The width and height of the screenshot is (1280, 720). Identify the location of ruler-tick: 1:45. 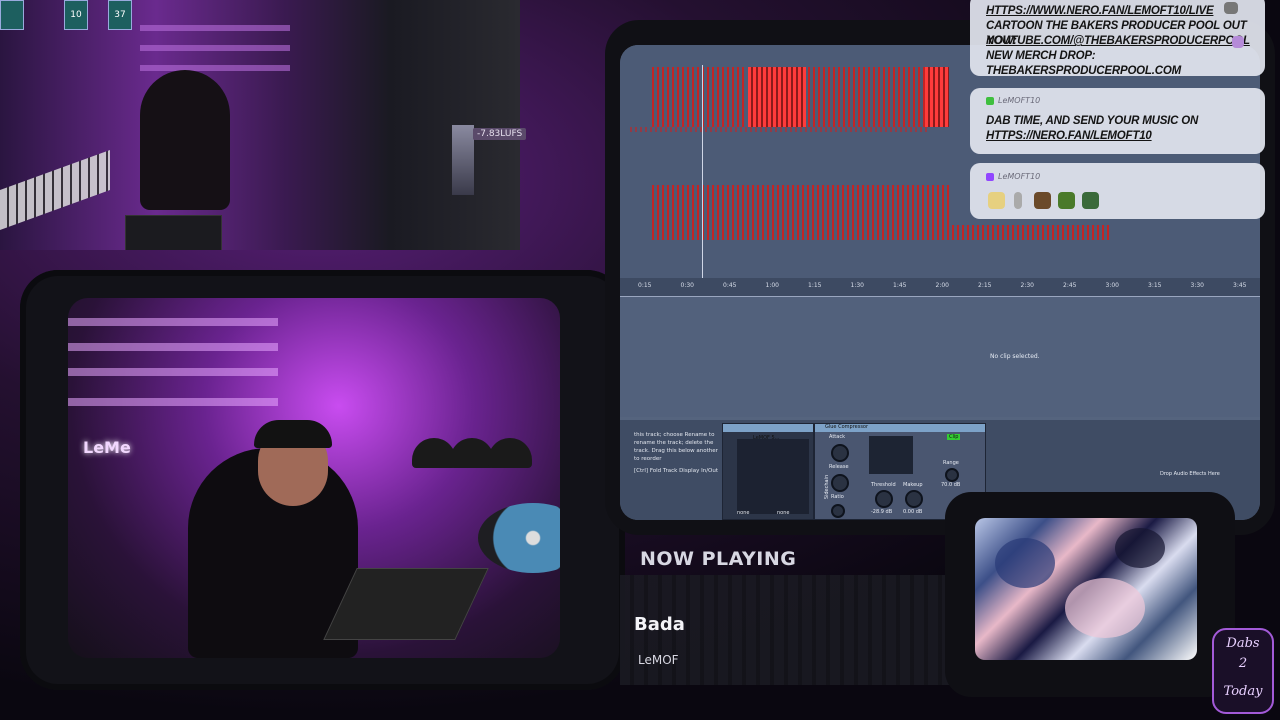
(900, 285).